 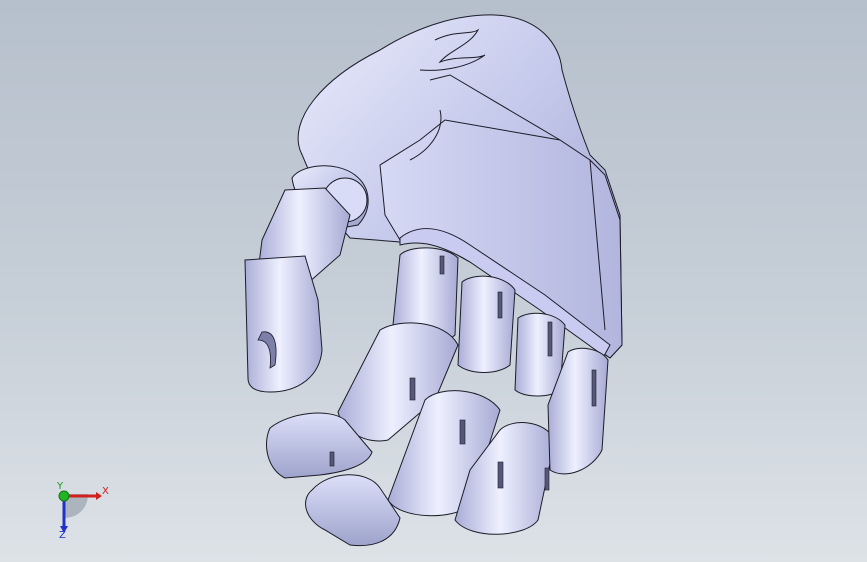 I want to click on y-axis-label: Y, so click(x=60, y=486).